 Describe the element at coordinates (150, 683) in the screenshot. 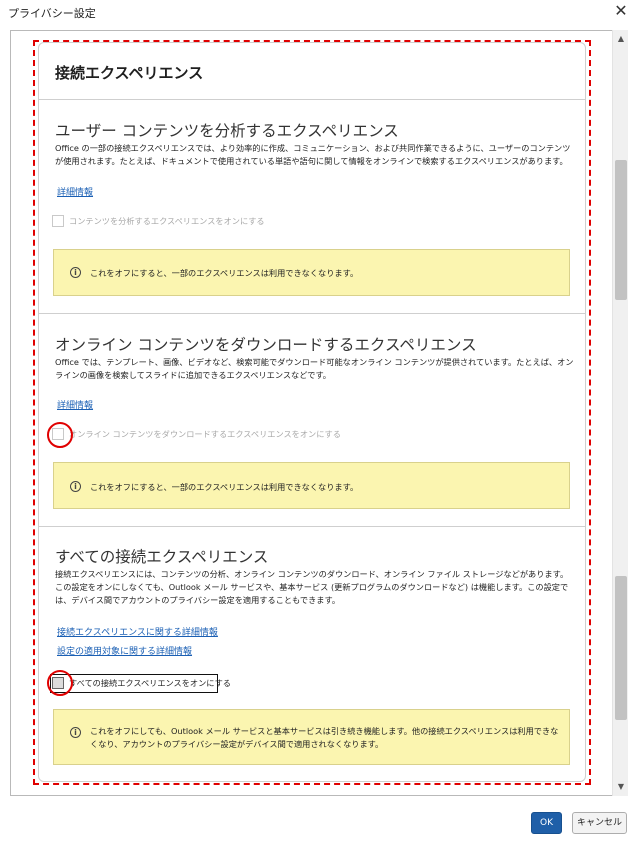

I see `checkbox-label: すべての接続エクスペリエンスをオンにする` at that location.